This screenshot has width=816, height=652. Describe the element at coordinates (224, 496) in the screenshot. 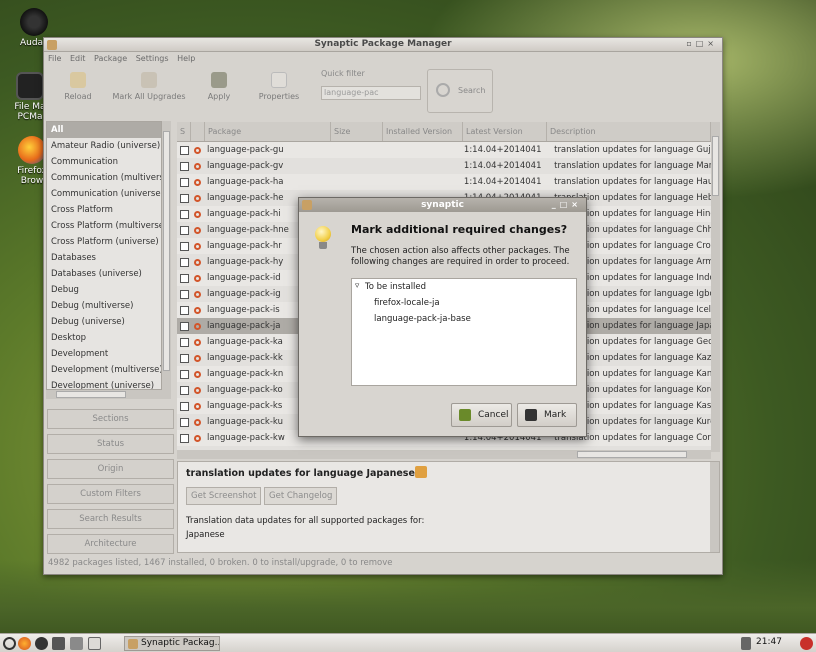

I see `get-screenshot-button: Get Screenshot` at that location.